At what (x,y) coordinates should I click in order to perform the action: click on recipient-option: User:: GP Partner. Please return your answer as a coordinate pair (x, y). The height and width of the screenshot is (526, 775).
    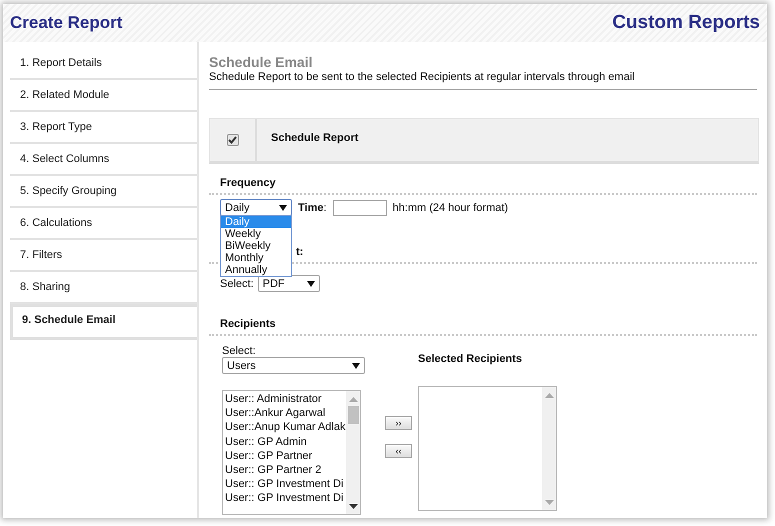
    Looking at the image, I should click on (285, 455).